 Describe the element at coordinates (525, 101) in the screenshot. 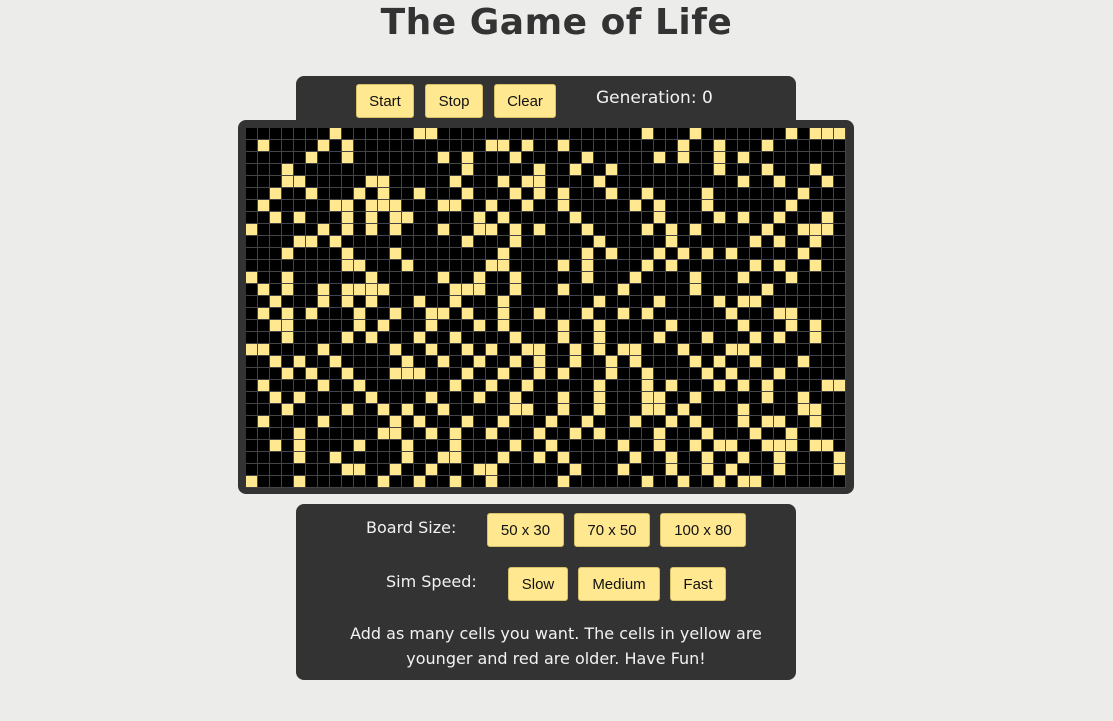

I see `clear-button: Clear` at that location.